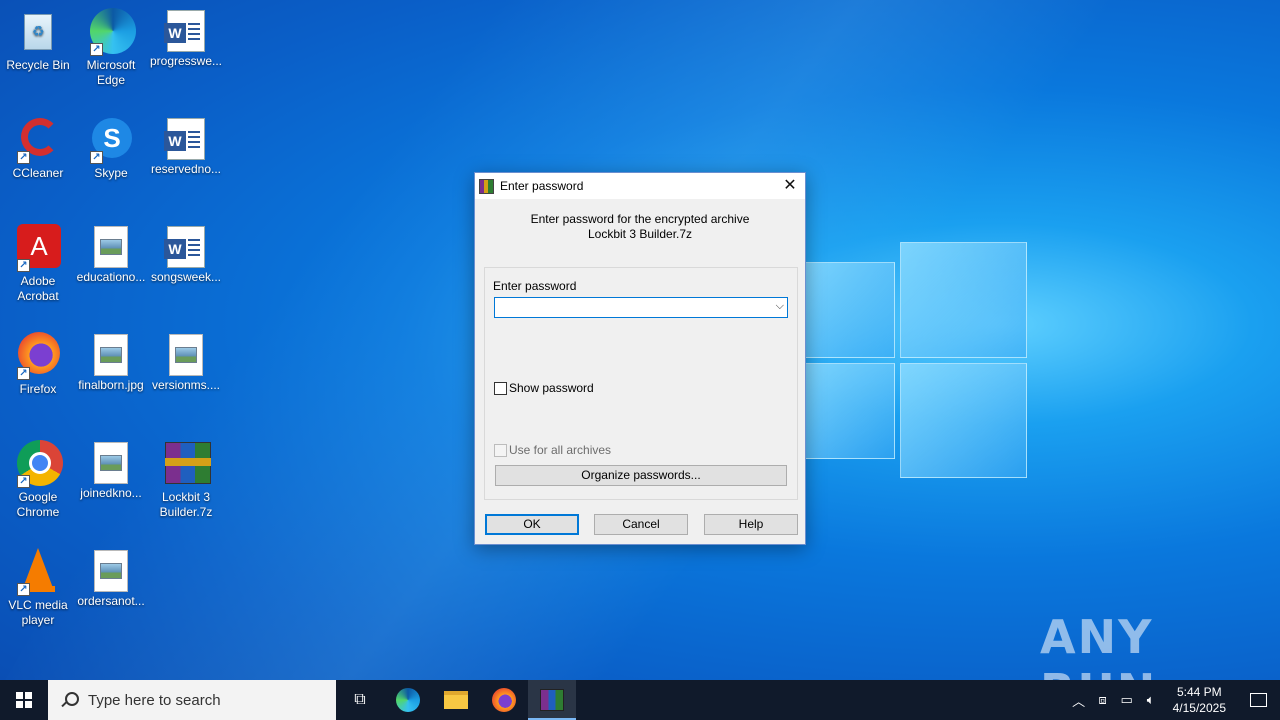 The height and width of the screenshot is (720, 1280). I want to click on recycle-bin-icon: ♻, so click(38, 31).